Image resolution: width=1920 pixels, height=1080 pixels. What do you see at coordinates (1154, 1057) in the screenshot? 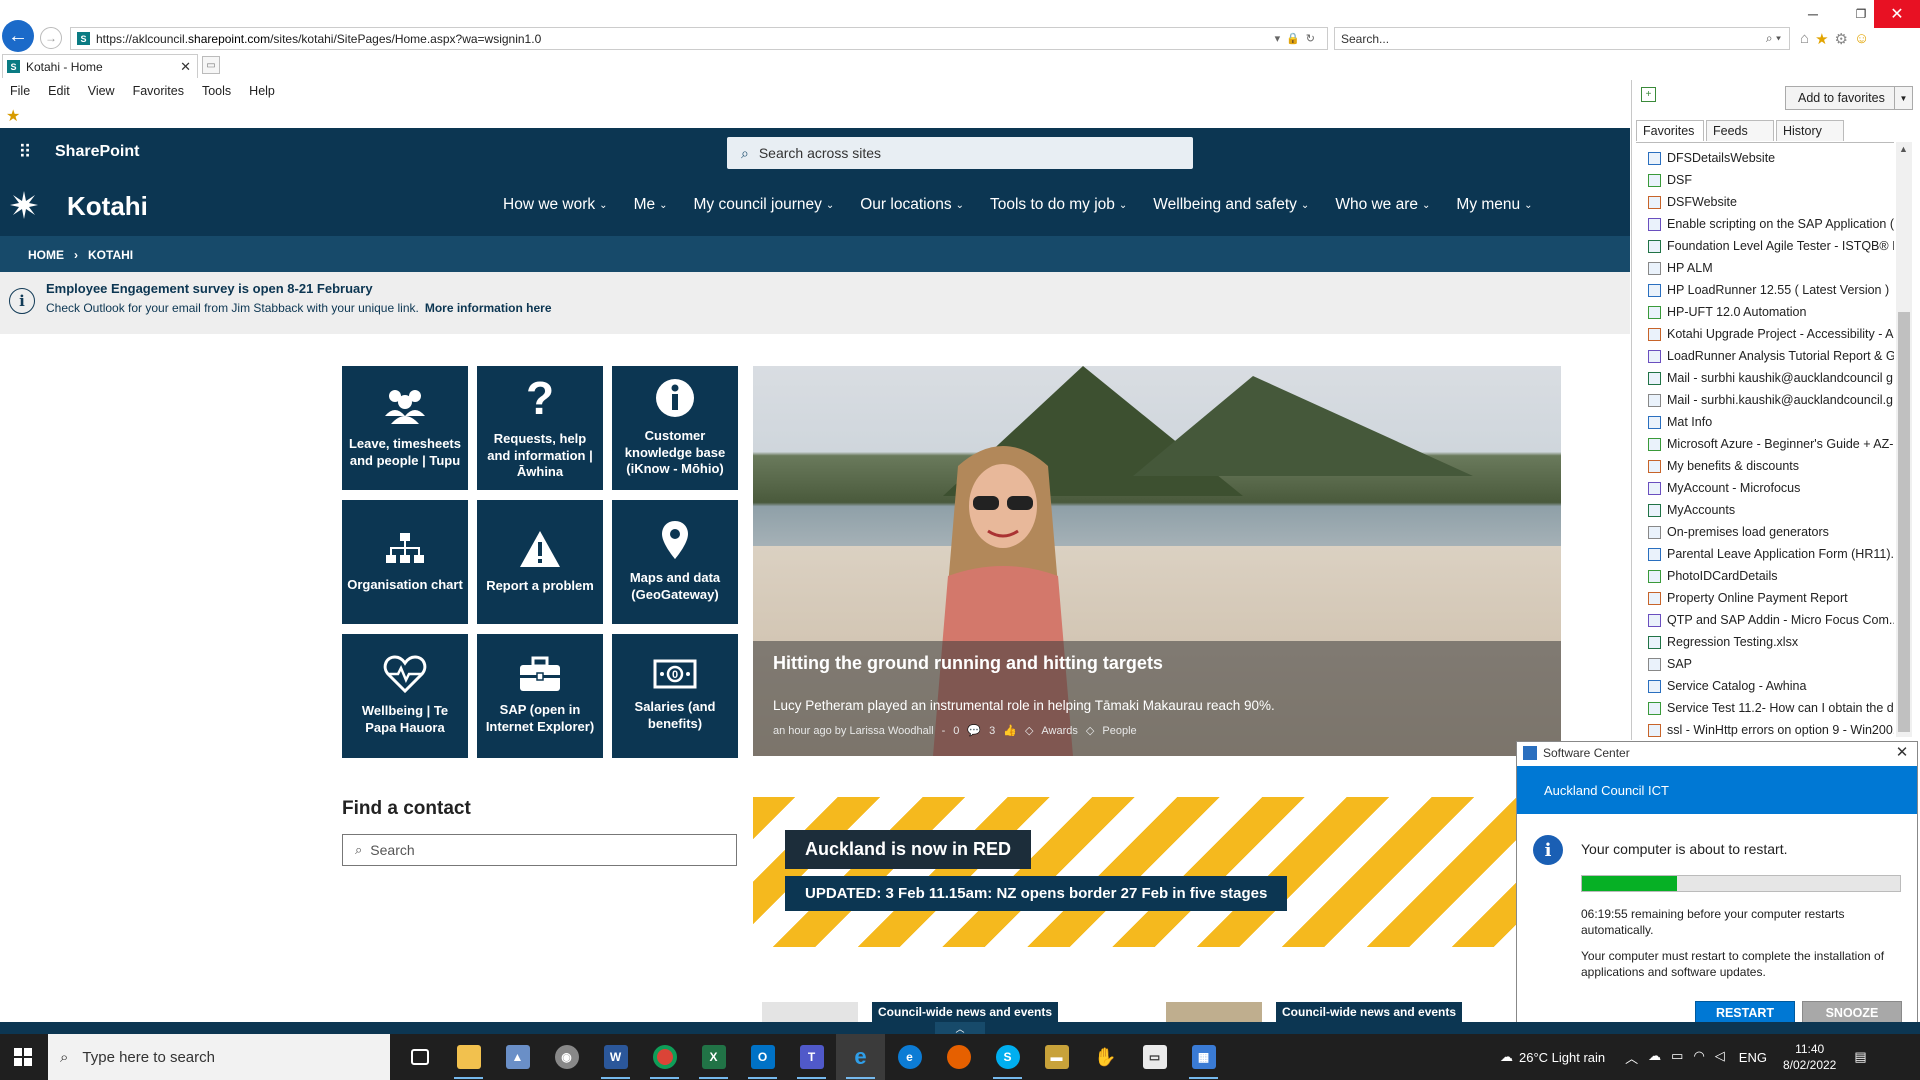
I see `window-app-icon: ▭` at bounding box center [1154, 1057].